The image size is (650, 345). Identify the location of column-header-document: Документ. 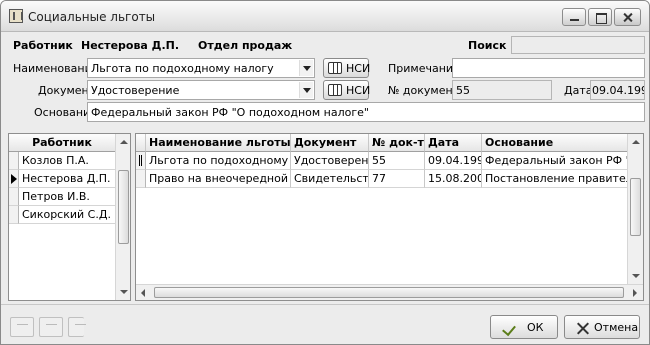
(330, 143).